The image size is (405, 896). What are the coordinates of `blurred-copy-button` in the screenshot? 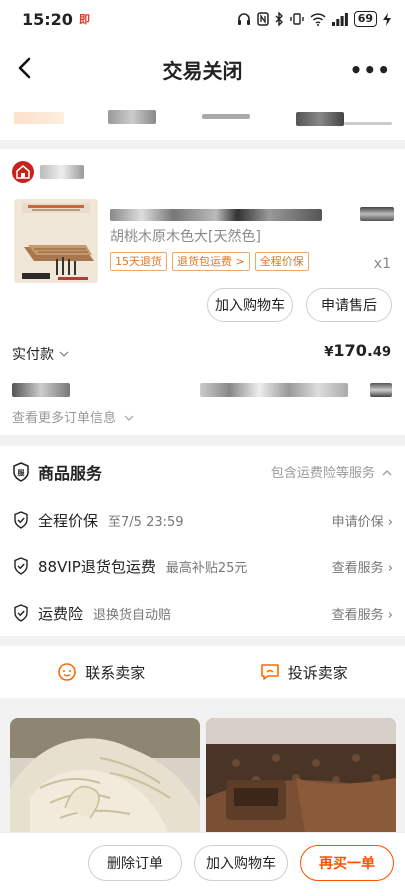 It's located at (381, 390).